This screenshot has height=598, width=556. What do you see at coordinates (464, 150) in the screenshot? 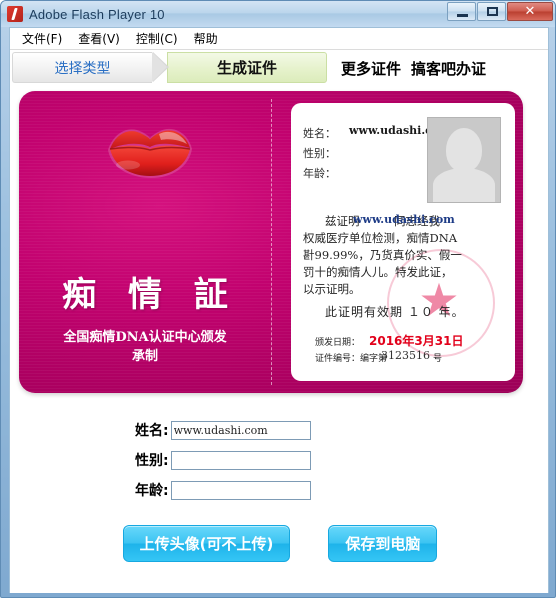
I see `photo-head-shape` at bounding box center [464, 150].